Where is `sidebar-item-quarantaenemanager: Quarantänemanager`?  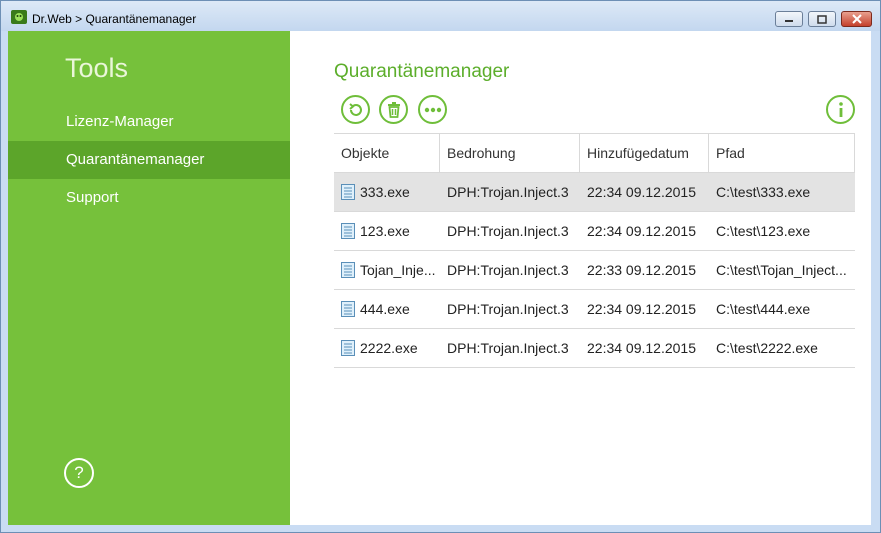
sidebar-item-quarantaenemanager: Quarantänemanager is located at coordinates (149, 160).